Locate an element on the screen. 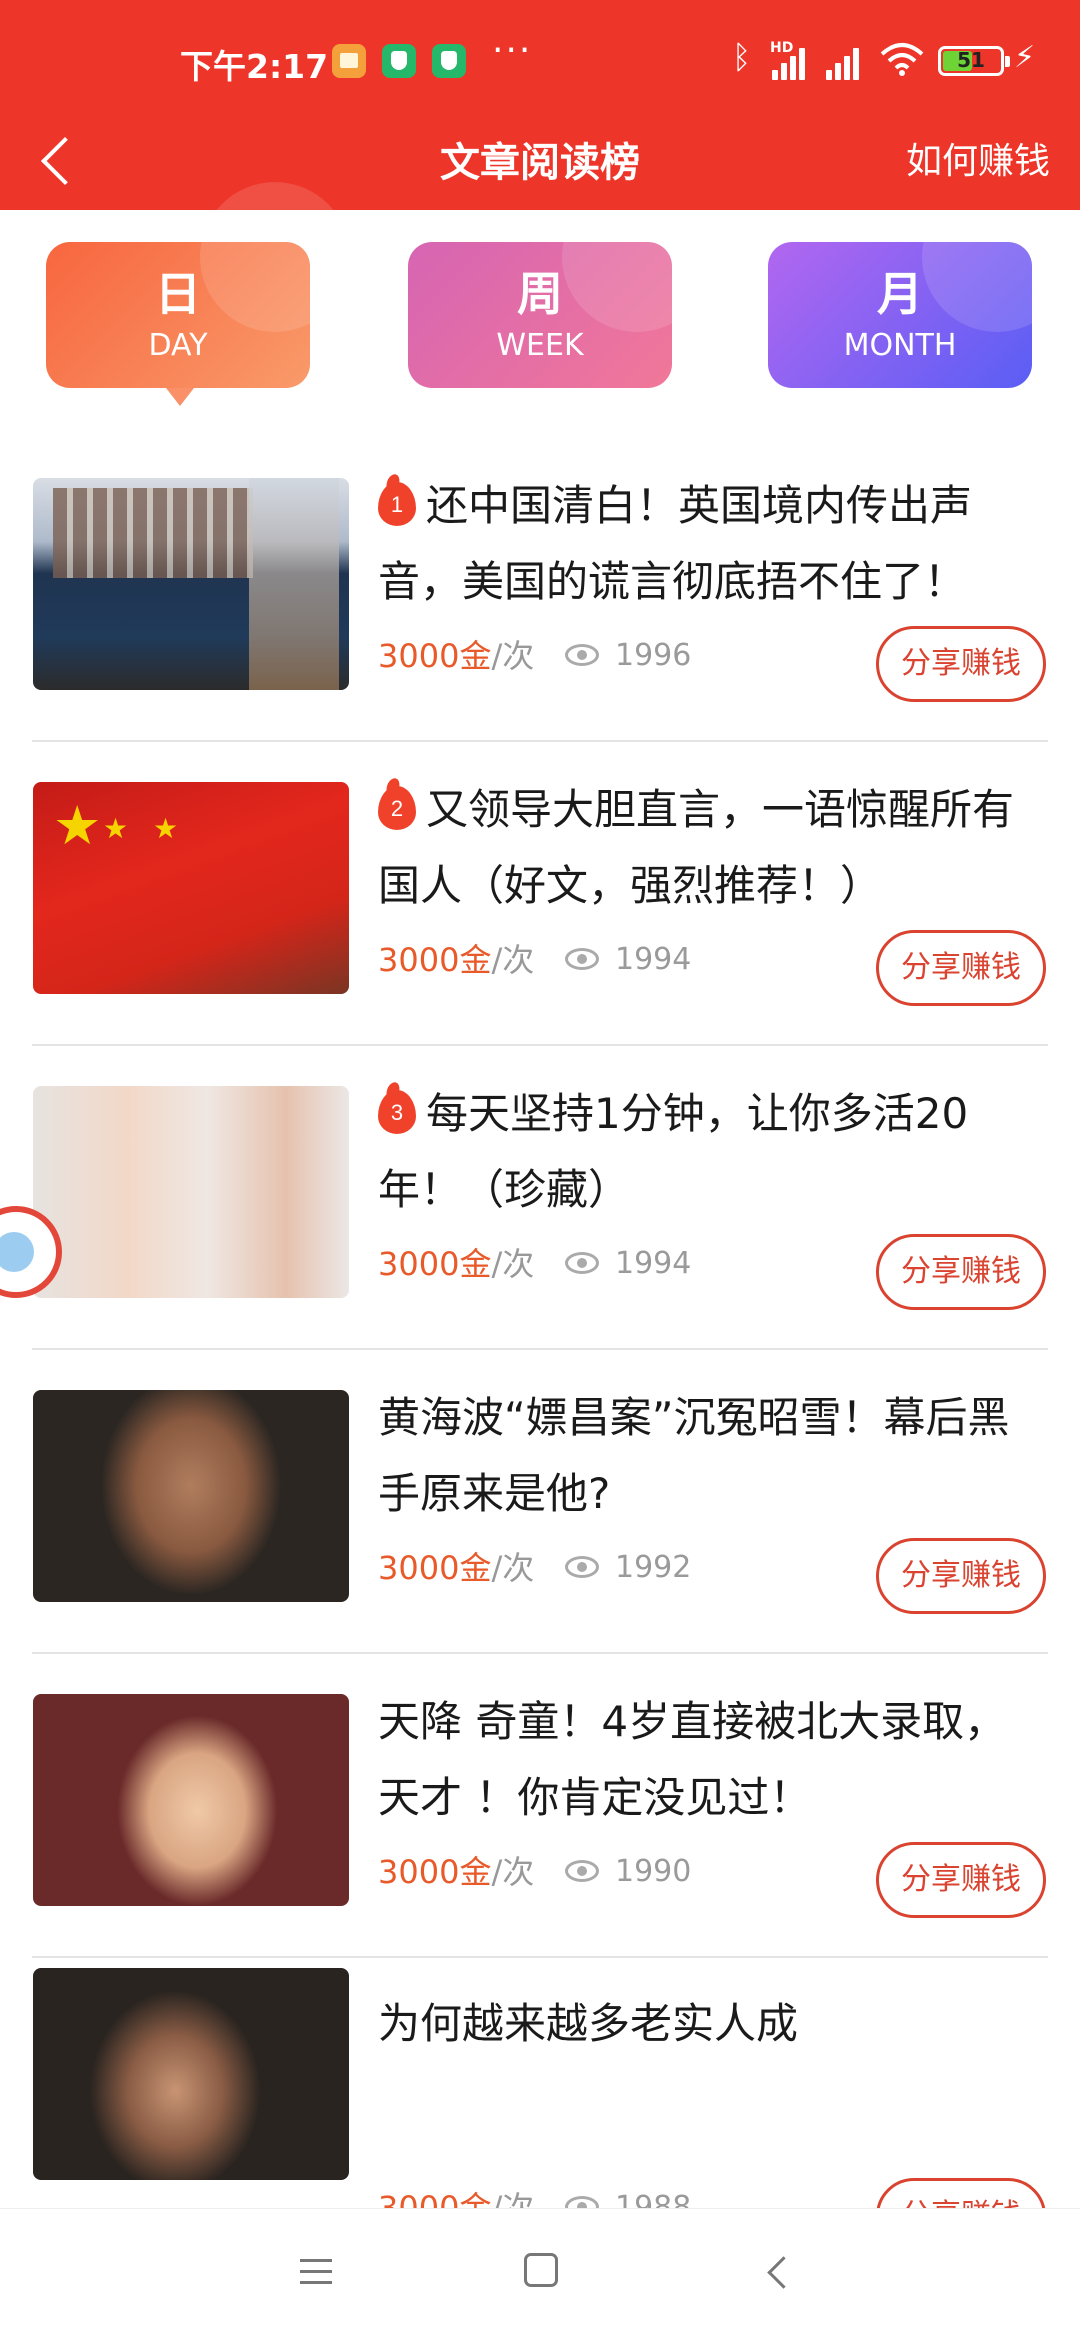  article-row: 黄海波“嫖昌案”沉冤昭雪！幕后黑手原来是他? 3000金/次 1992 分享赚钱 is located at coordinates (540, 1502).